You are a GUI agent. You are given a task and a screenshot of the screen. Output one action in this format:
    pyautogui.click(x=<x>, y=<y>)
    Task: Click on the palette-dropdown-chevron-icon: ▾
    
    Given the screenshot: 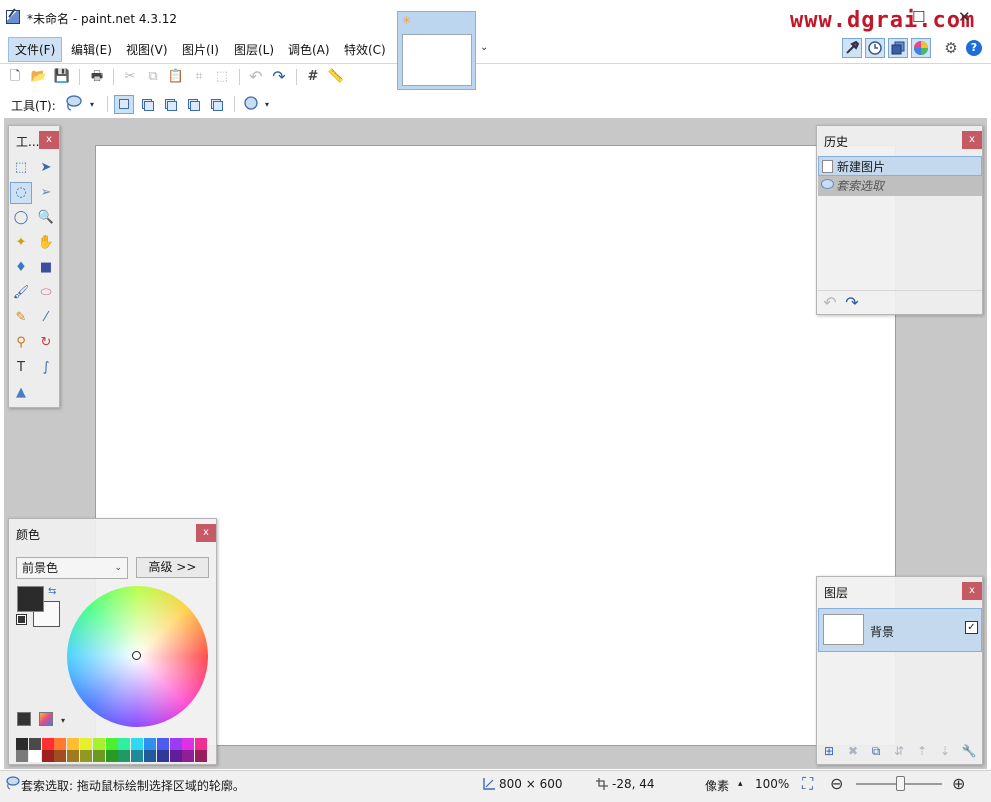 What is the action you would take?
    pyautogui.click(x=63, y=720)
    